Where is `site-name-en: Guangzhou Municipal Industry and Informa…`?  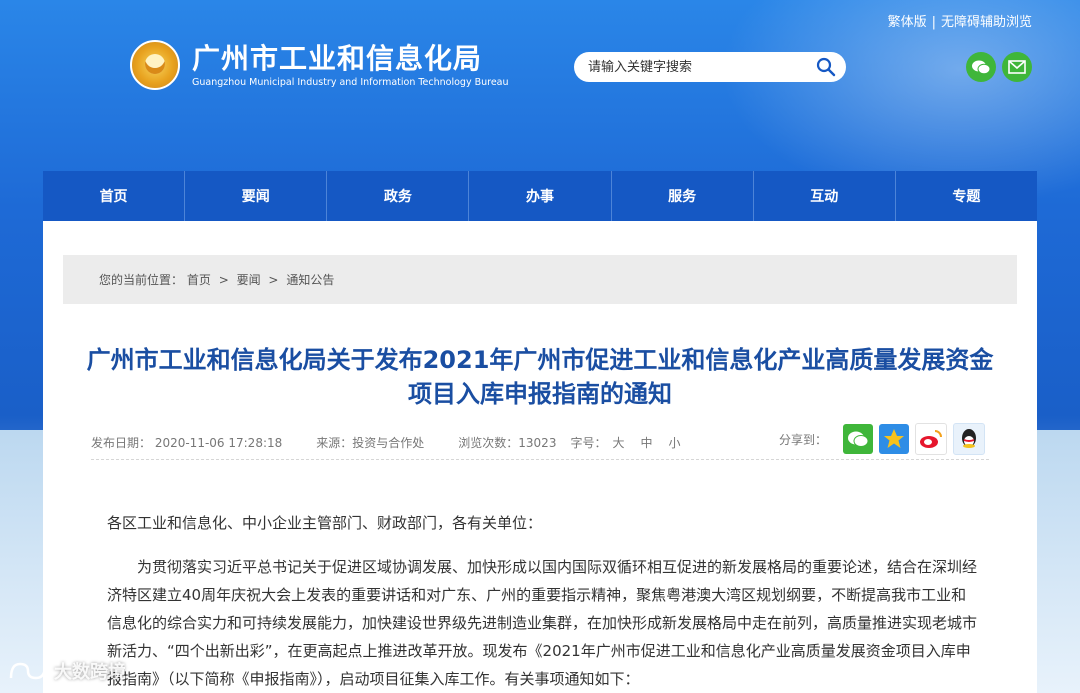 site-name-en: Guangzhou Municipal Industry and Informa… is located at coordinates (350, 82).